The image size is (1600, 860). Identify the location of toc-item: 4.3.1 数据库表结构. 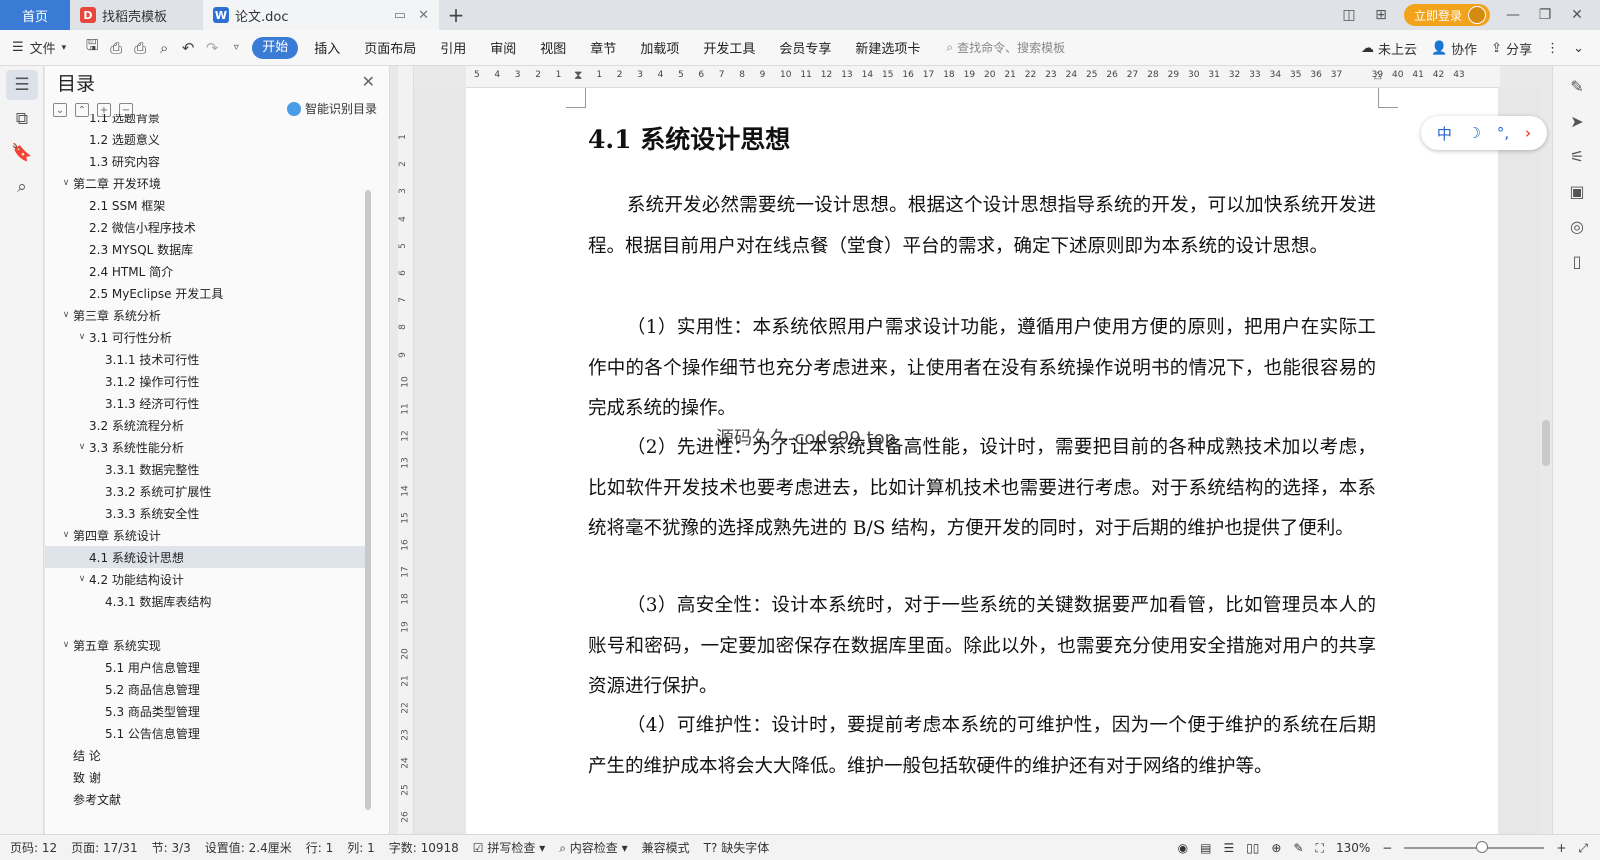
(207, 601).